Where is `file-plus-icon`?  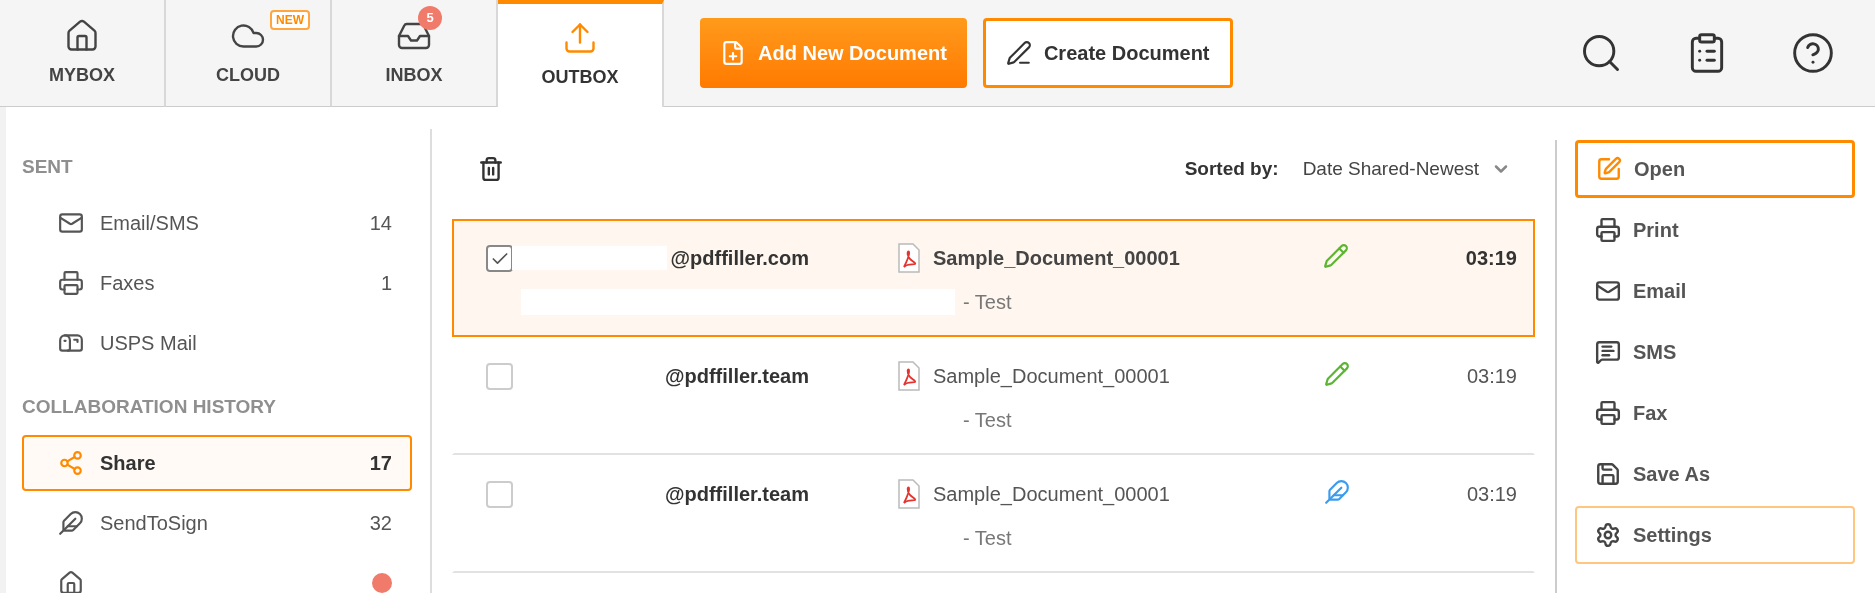 file-plus-icon is located at coordinates (733, 53).